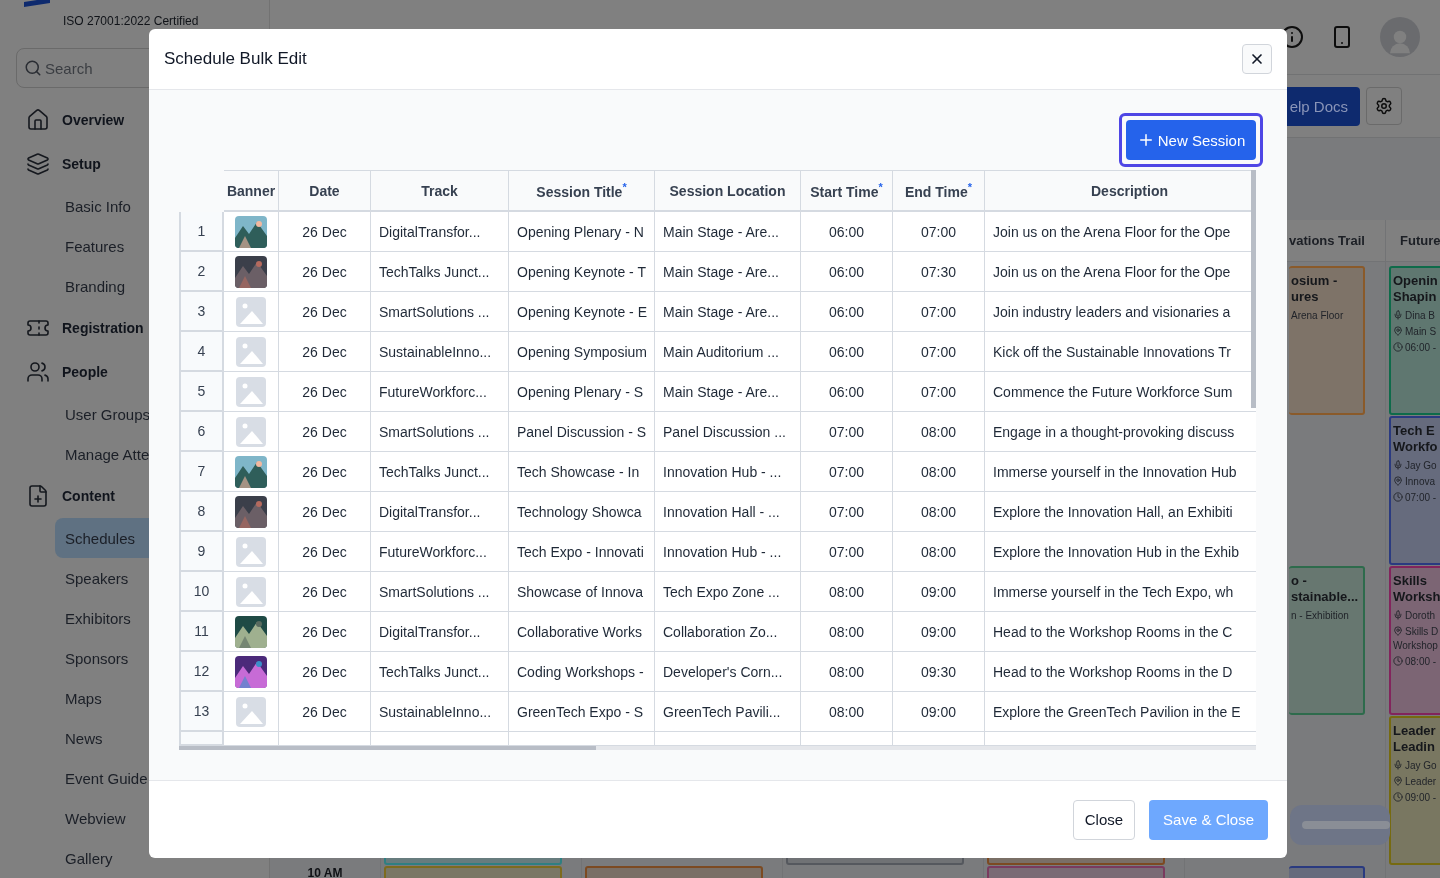 This screenshot has height=878, width=1440. What do you see at coordinates (440, 191) in the screenshot?
I see `column-header: Track` at bounding box center [440, 191].